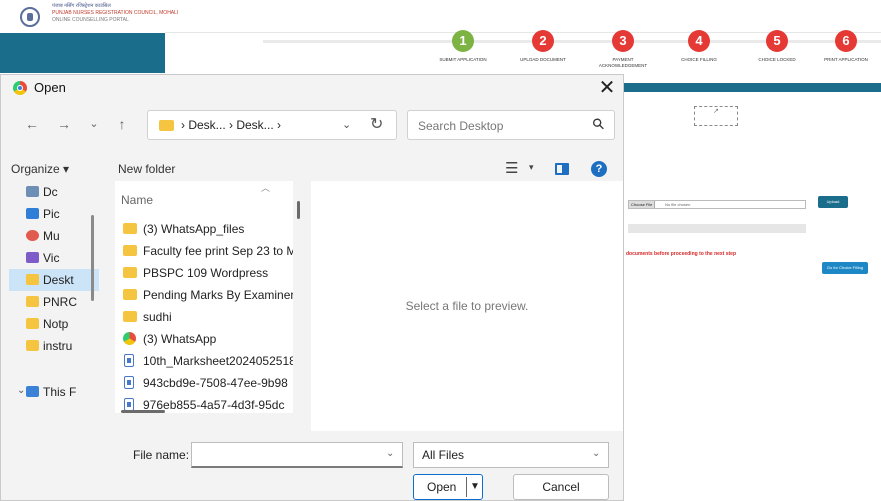 The width and height of the screenshot is (881, 501). What do you see at coordinates (531, 167) in the screenshot?
I see `view-dropdown: ▾` at bounding box center [531, 167].